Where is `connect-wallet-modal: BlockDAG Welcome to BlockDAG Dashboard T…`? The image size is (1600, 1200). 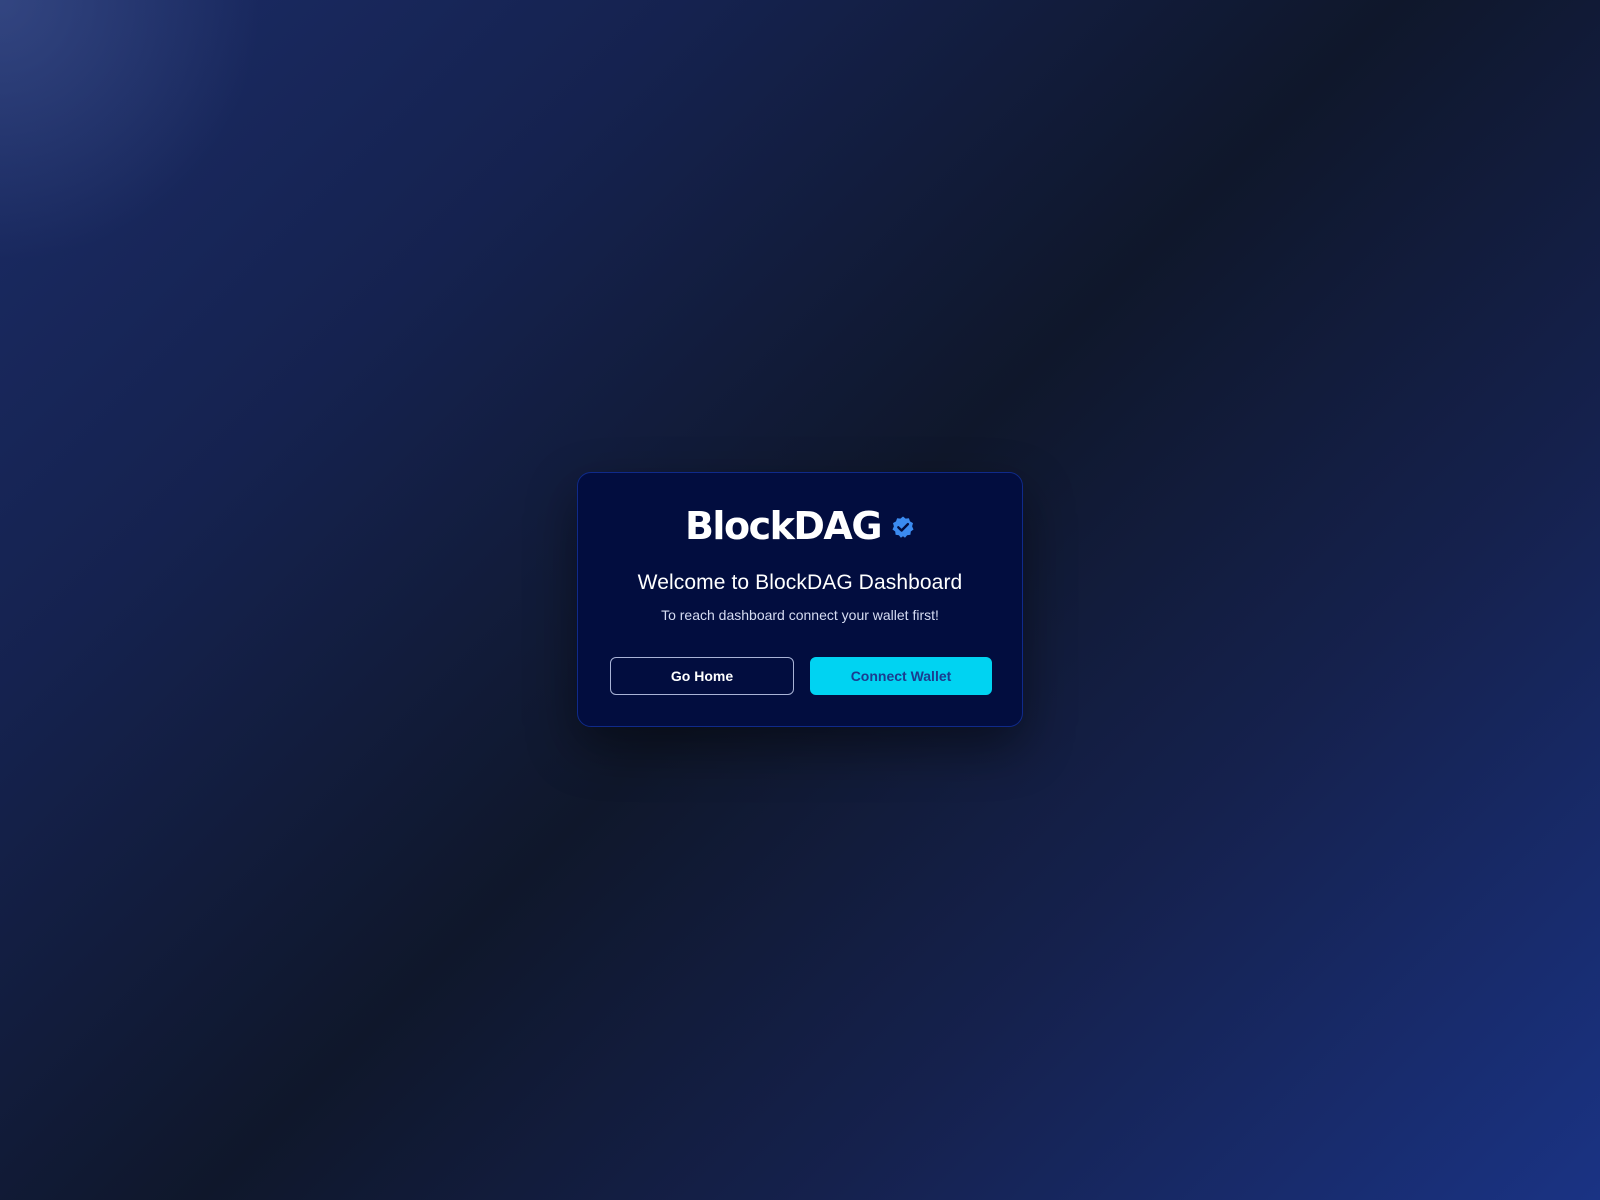
connect-wallet-modal: BlockDAG Welcome to BlockDAG Dashboard T… is located at coordinates (800, 599).